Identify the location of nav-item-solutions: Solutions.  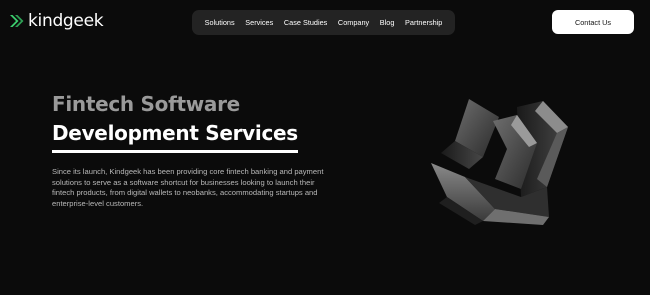
(220, 22).